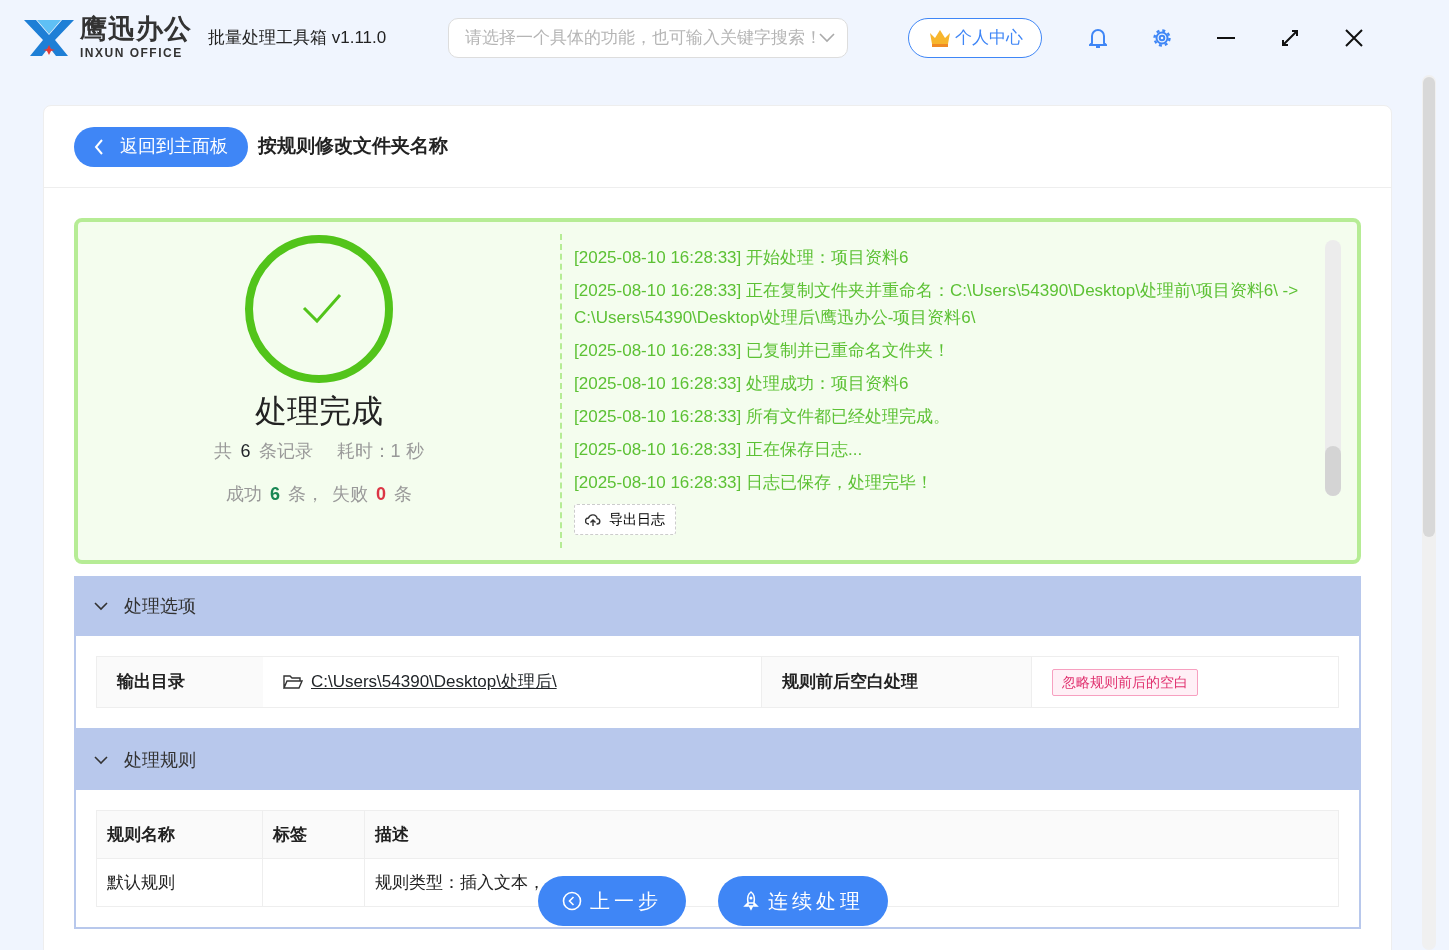  Describe the element at coordinates (403, 495) in the screenshot. I see `stat-text: 条` at that location.